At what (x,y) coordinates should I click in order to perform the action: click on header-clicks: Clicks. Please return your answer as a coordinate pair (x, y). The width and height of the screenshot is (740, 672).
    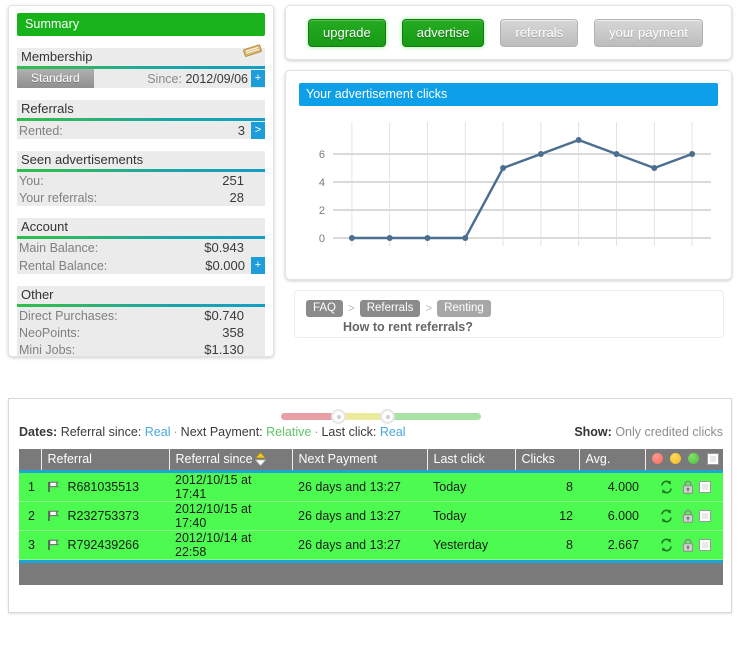
    Looking at the image, I should click on (547, 460).